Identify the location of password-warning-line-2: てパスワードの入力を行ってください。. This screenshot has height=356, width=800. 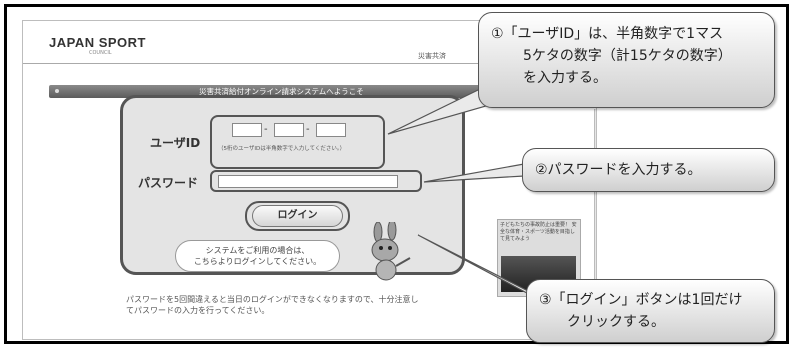
(198, 310).